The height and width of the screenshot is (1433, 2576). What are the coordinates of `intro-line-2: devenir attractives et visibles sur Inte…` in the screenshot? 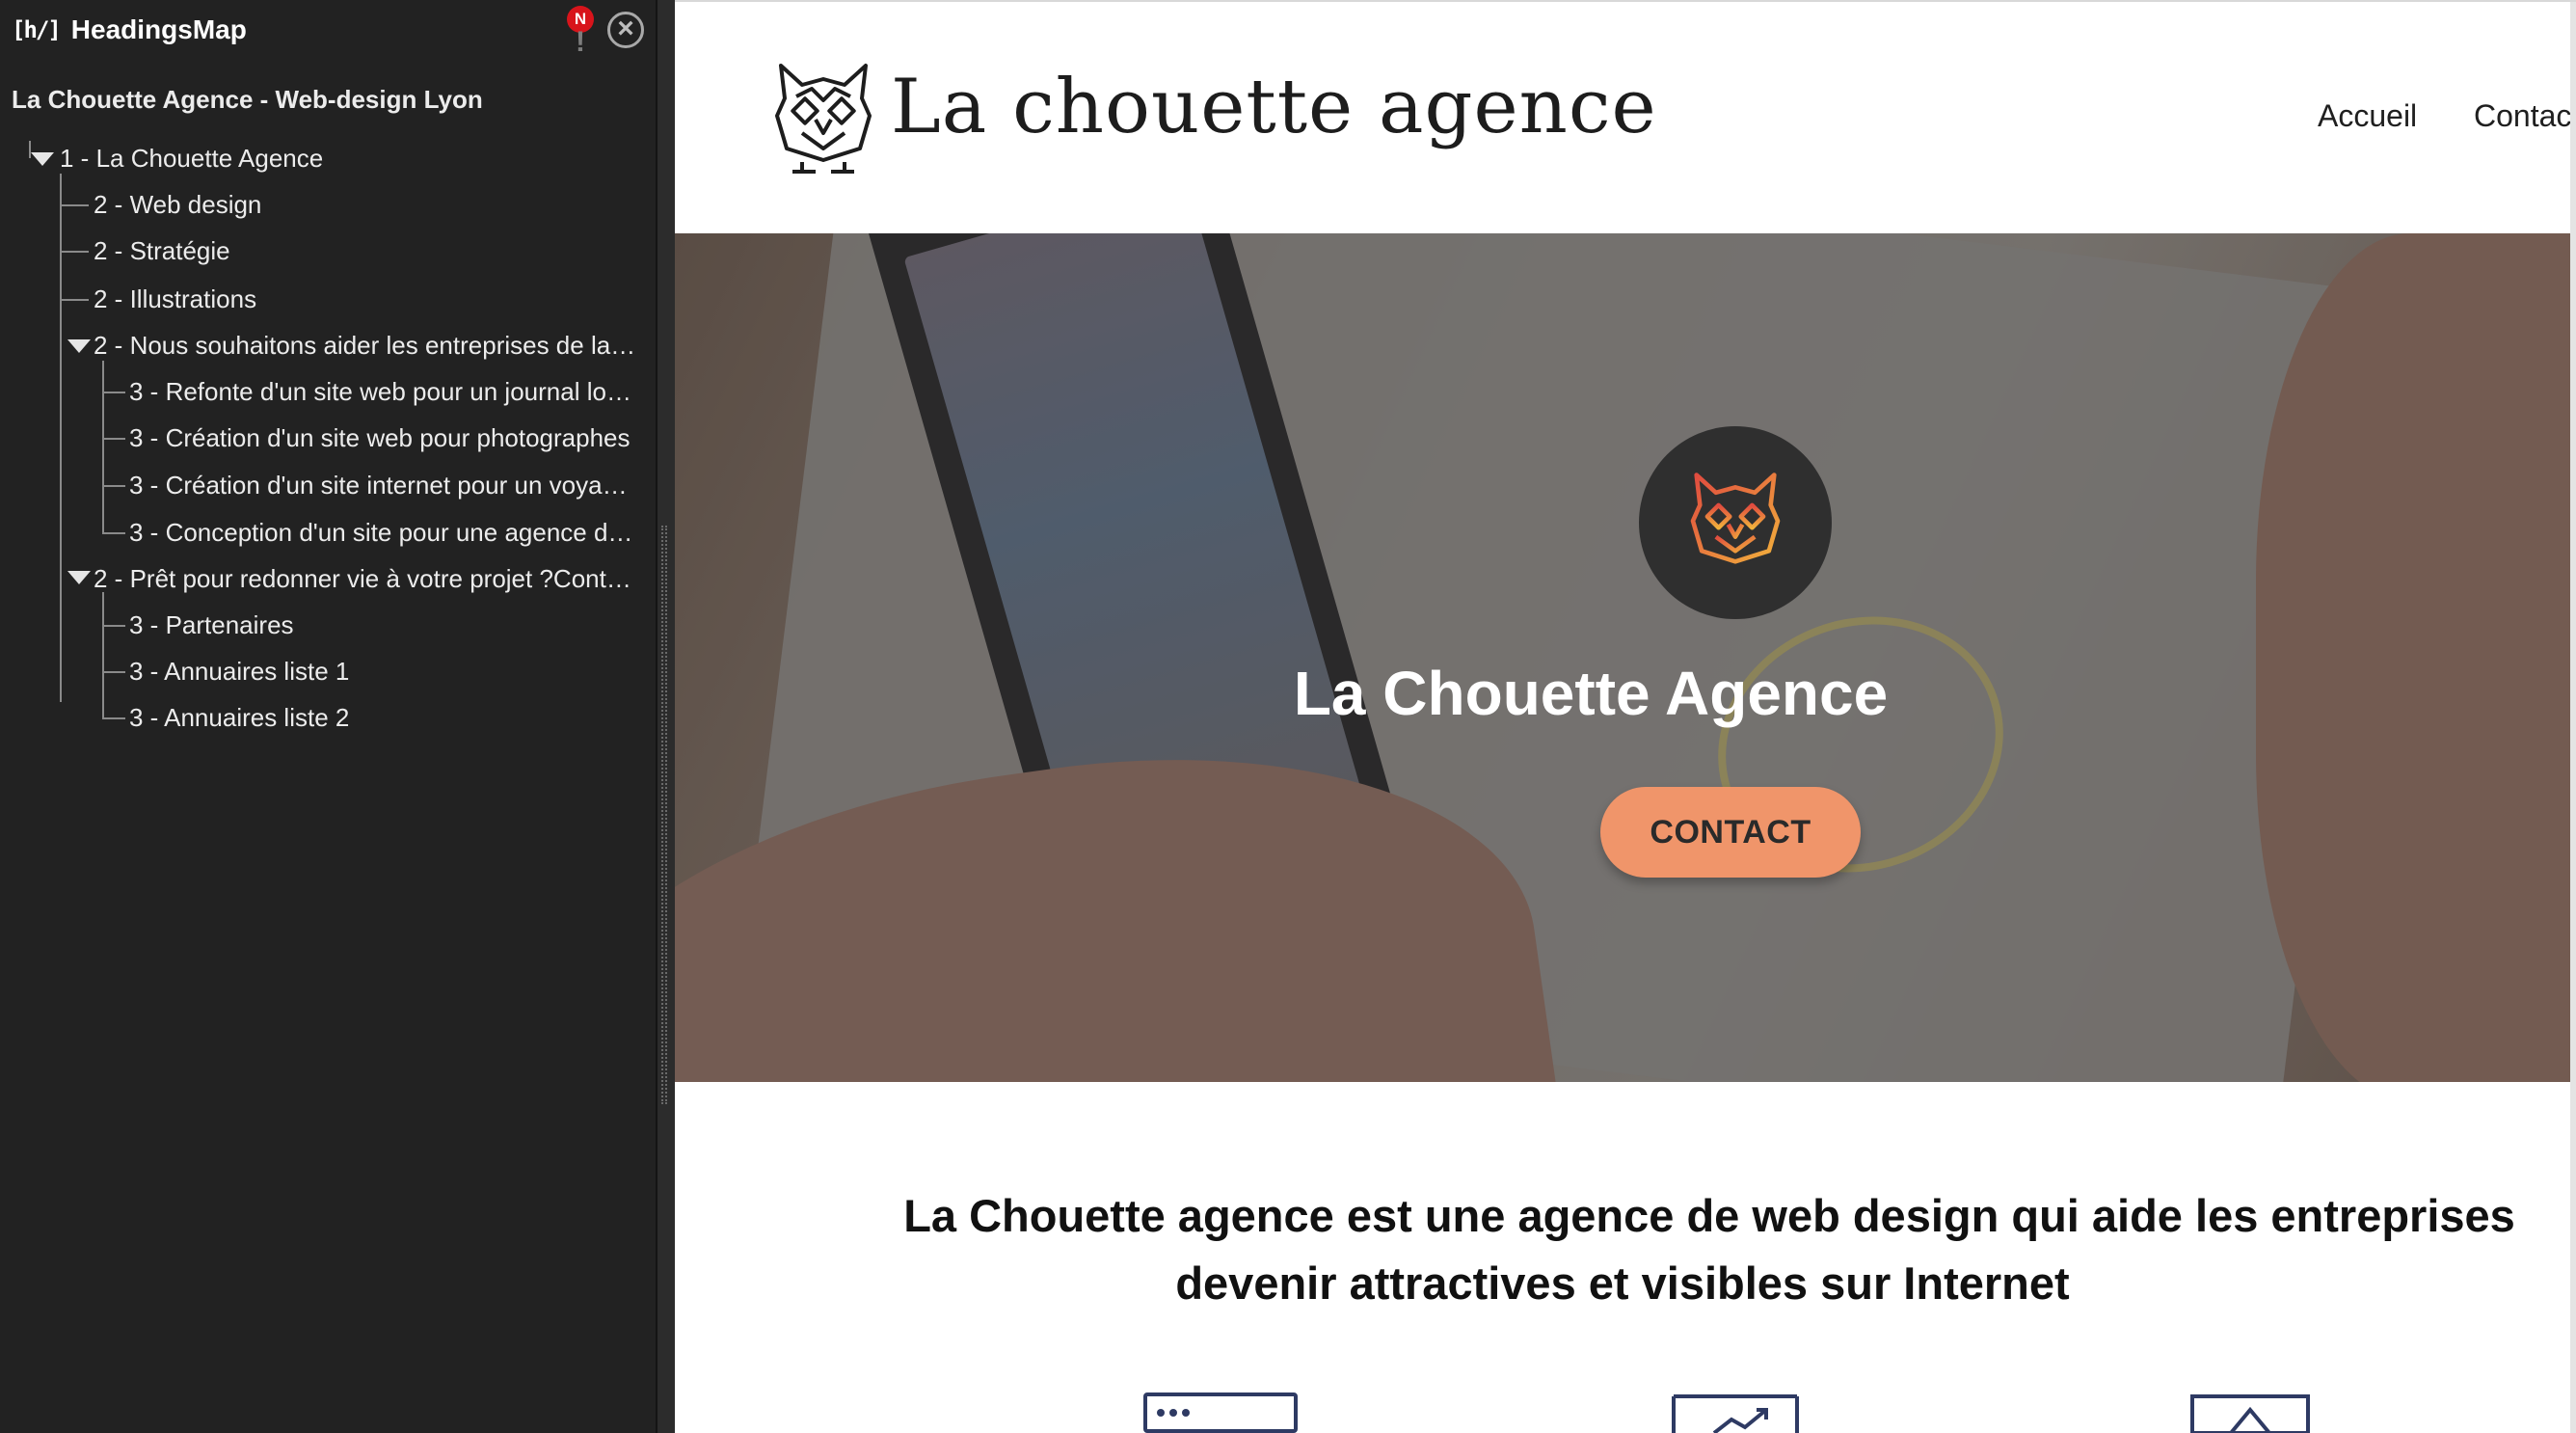 It's located at (1623, 1283).